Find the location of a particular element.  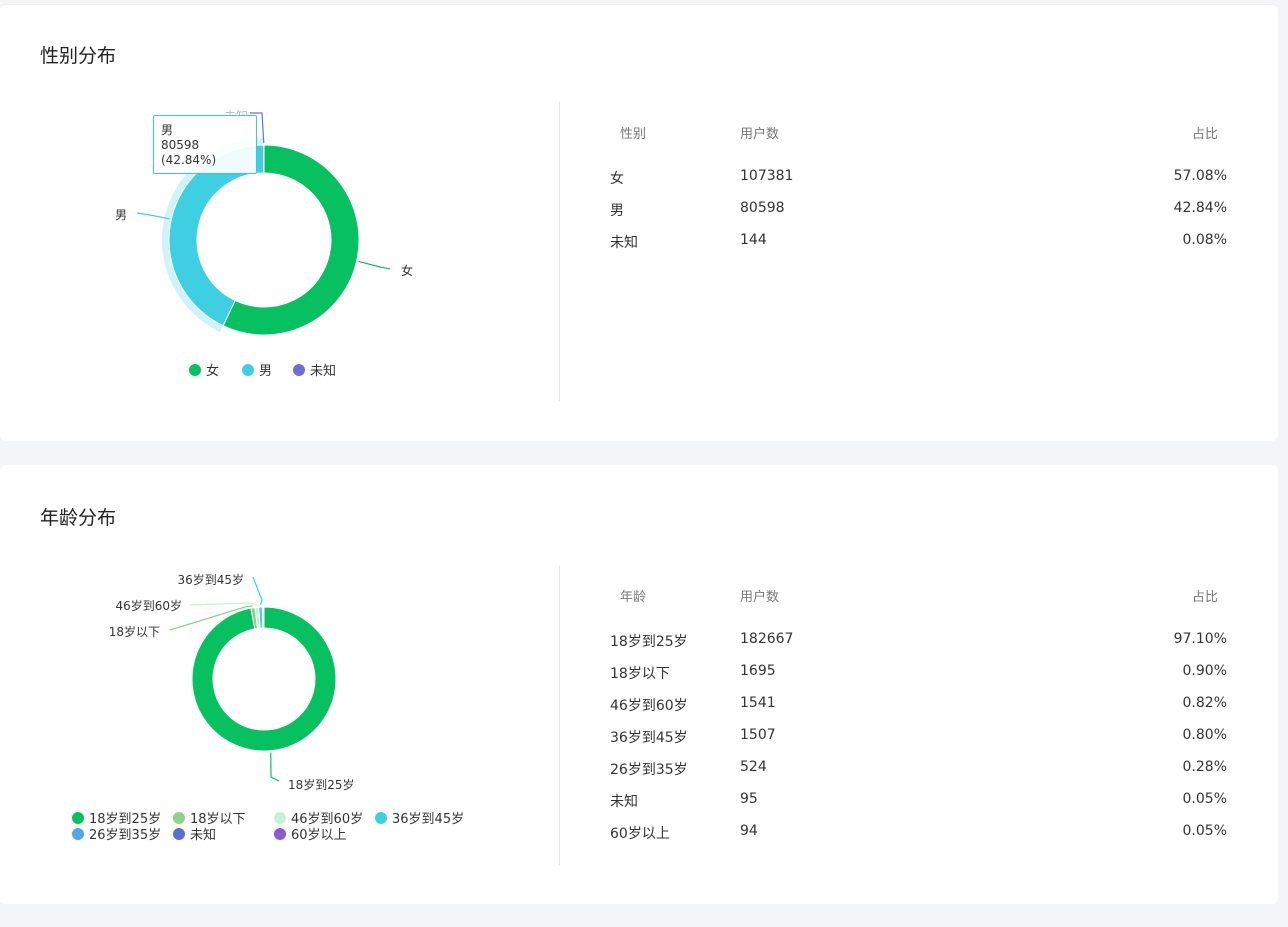

cell-user-count: 182667 is located at coordinates (767, 639).